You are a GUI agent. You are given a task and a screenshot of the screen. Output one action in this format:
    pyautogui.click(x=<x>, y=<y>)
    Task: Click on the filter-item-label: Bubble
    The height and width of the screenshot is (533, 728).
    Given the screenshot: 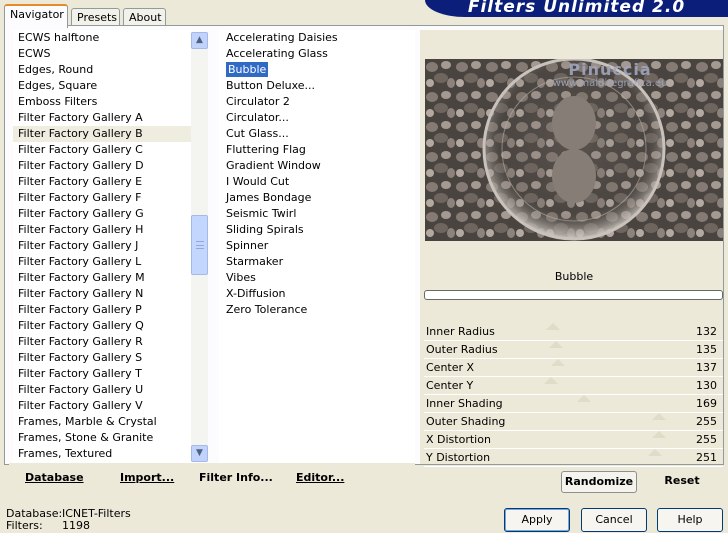 What is the action you would take?
    pyautogui.click(x=247, y=69)
    